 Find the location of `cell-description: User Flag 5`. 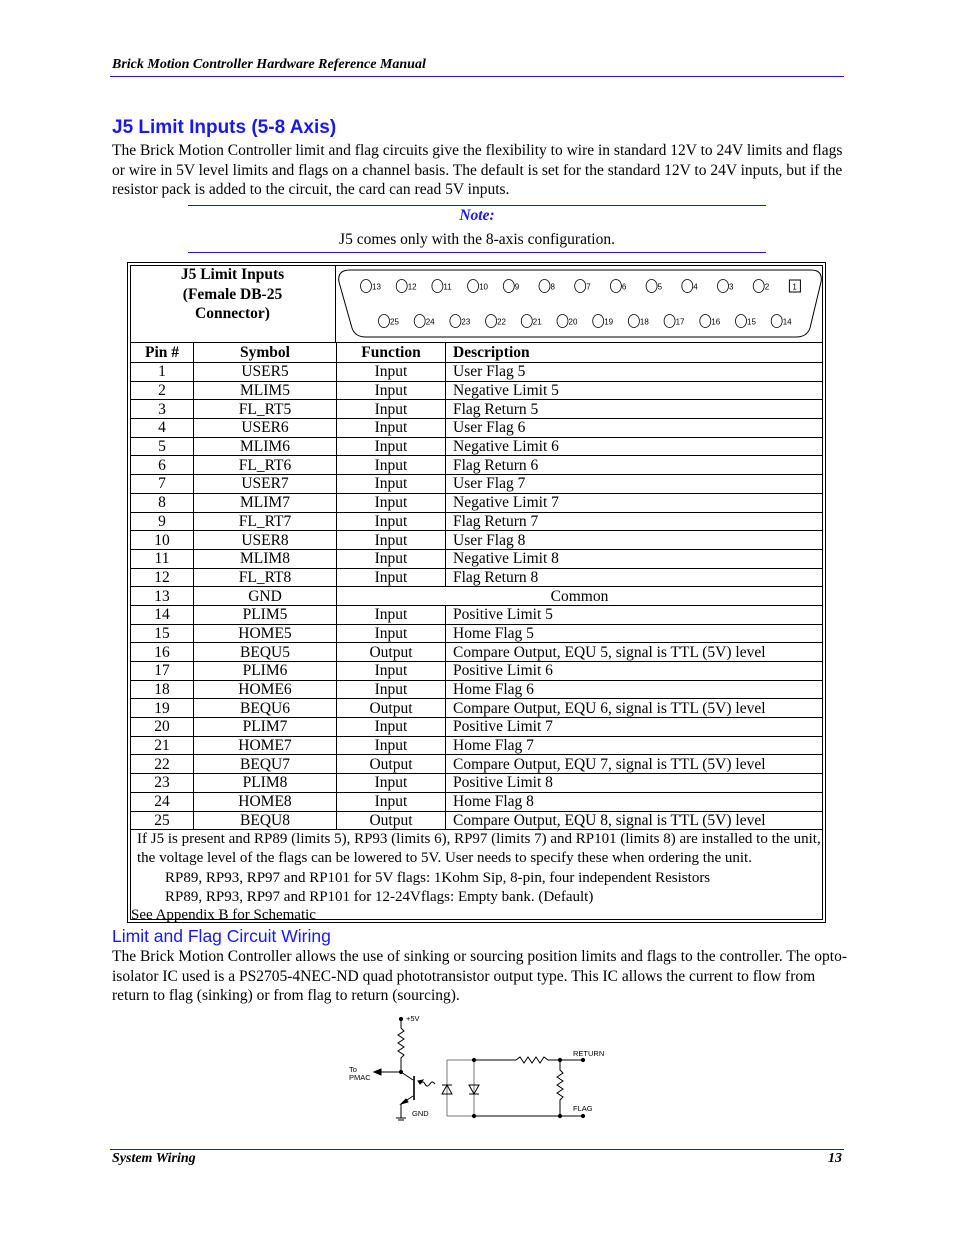

cell-description: User Flag 5 is located at coordinates (634, 372).